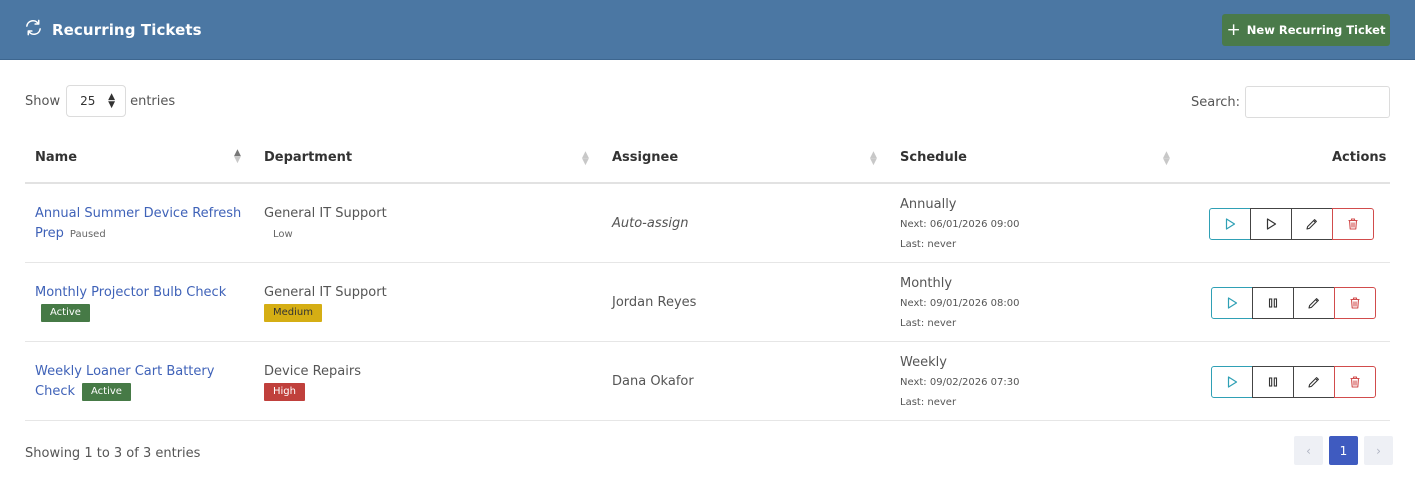 This screenshot has height=492, width=1415. I want to click on page-header: Recurring Tickets + New Recurring Ticket, so click(707, 30).